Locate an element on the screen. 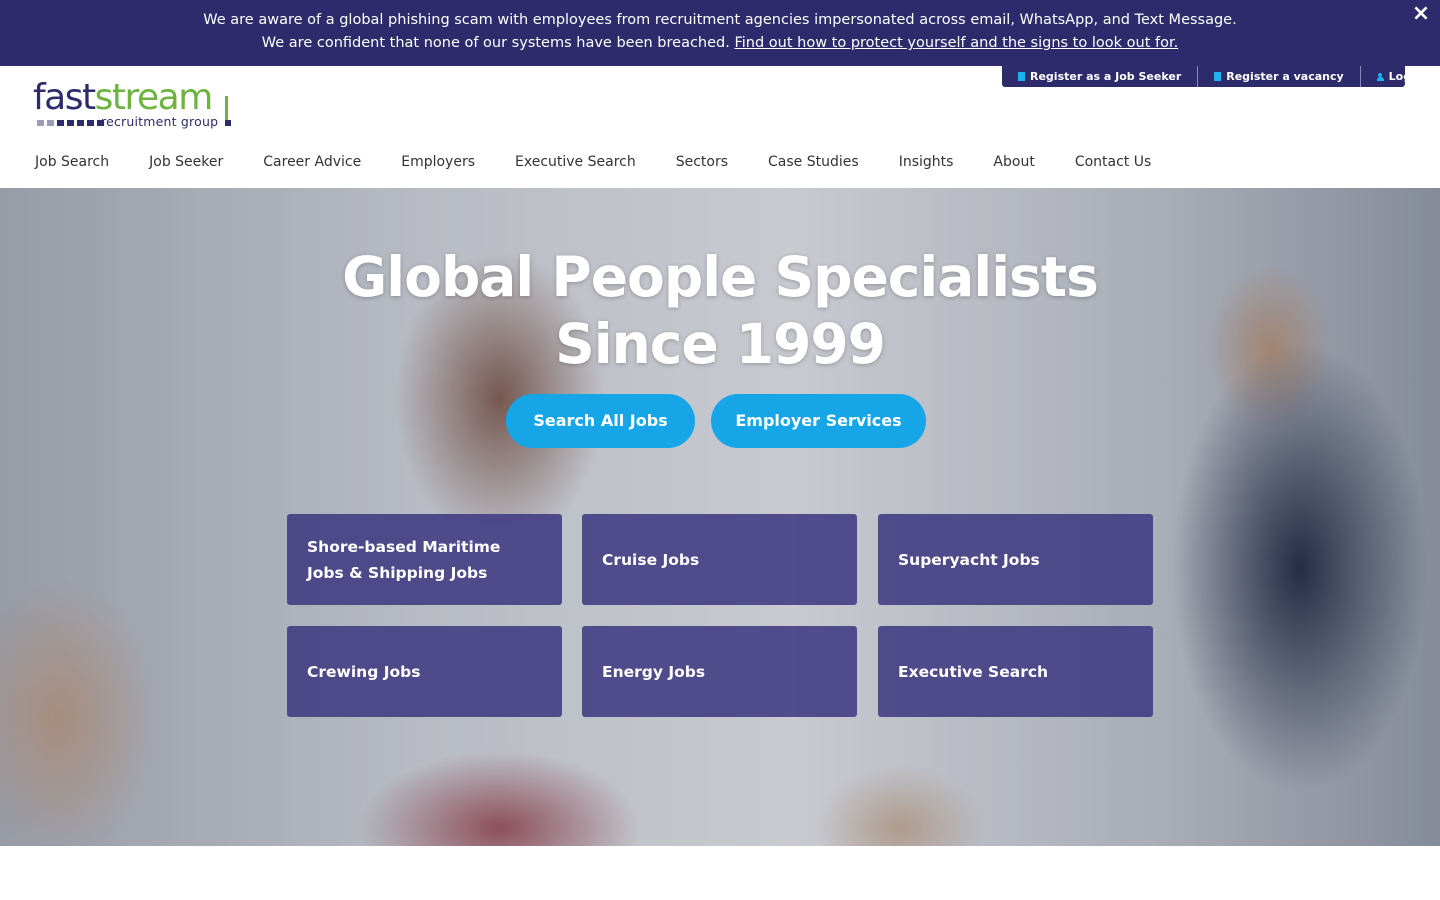 The image size is (1440, 900). tile-label: Crewing Jobs is located at coordinates (364, 671).